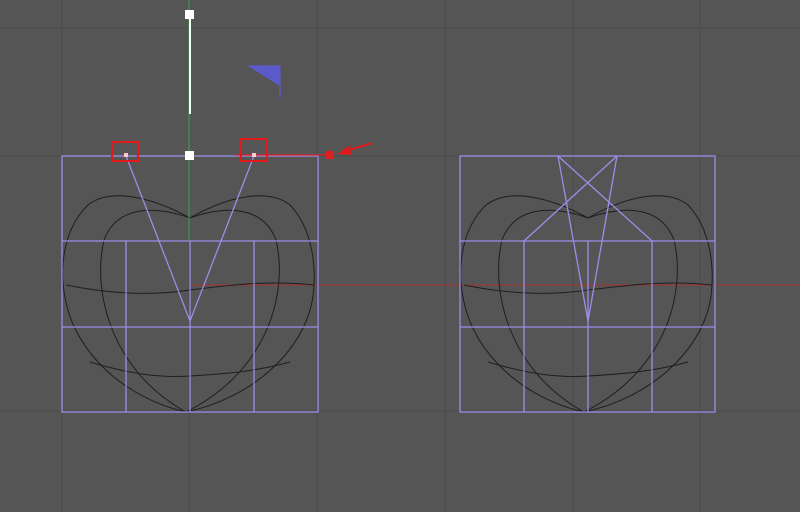 The height and width of the screenshot is (512, 800). What do you see at coordinates (188, 304) in the screenshot?
I see `left-apple-mesh` at bounding box center [188, 304].